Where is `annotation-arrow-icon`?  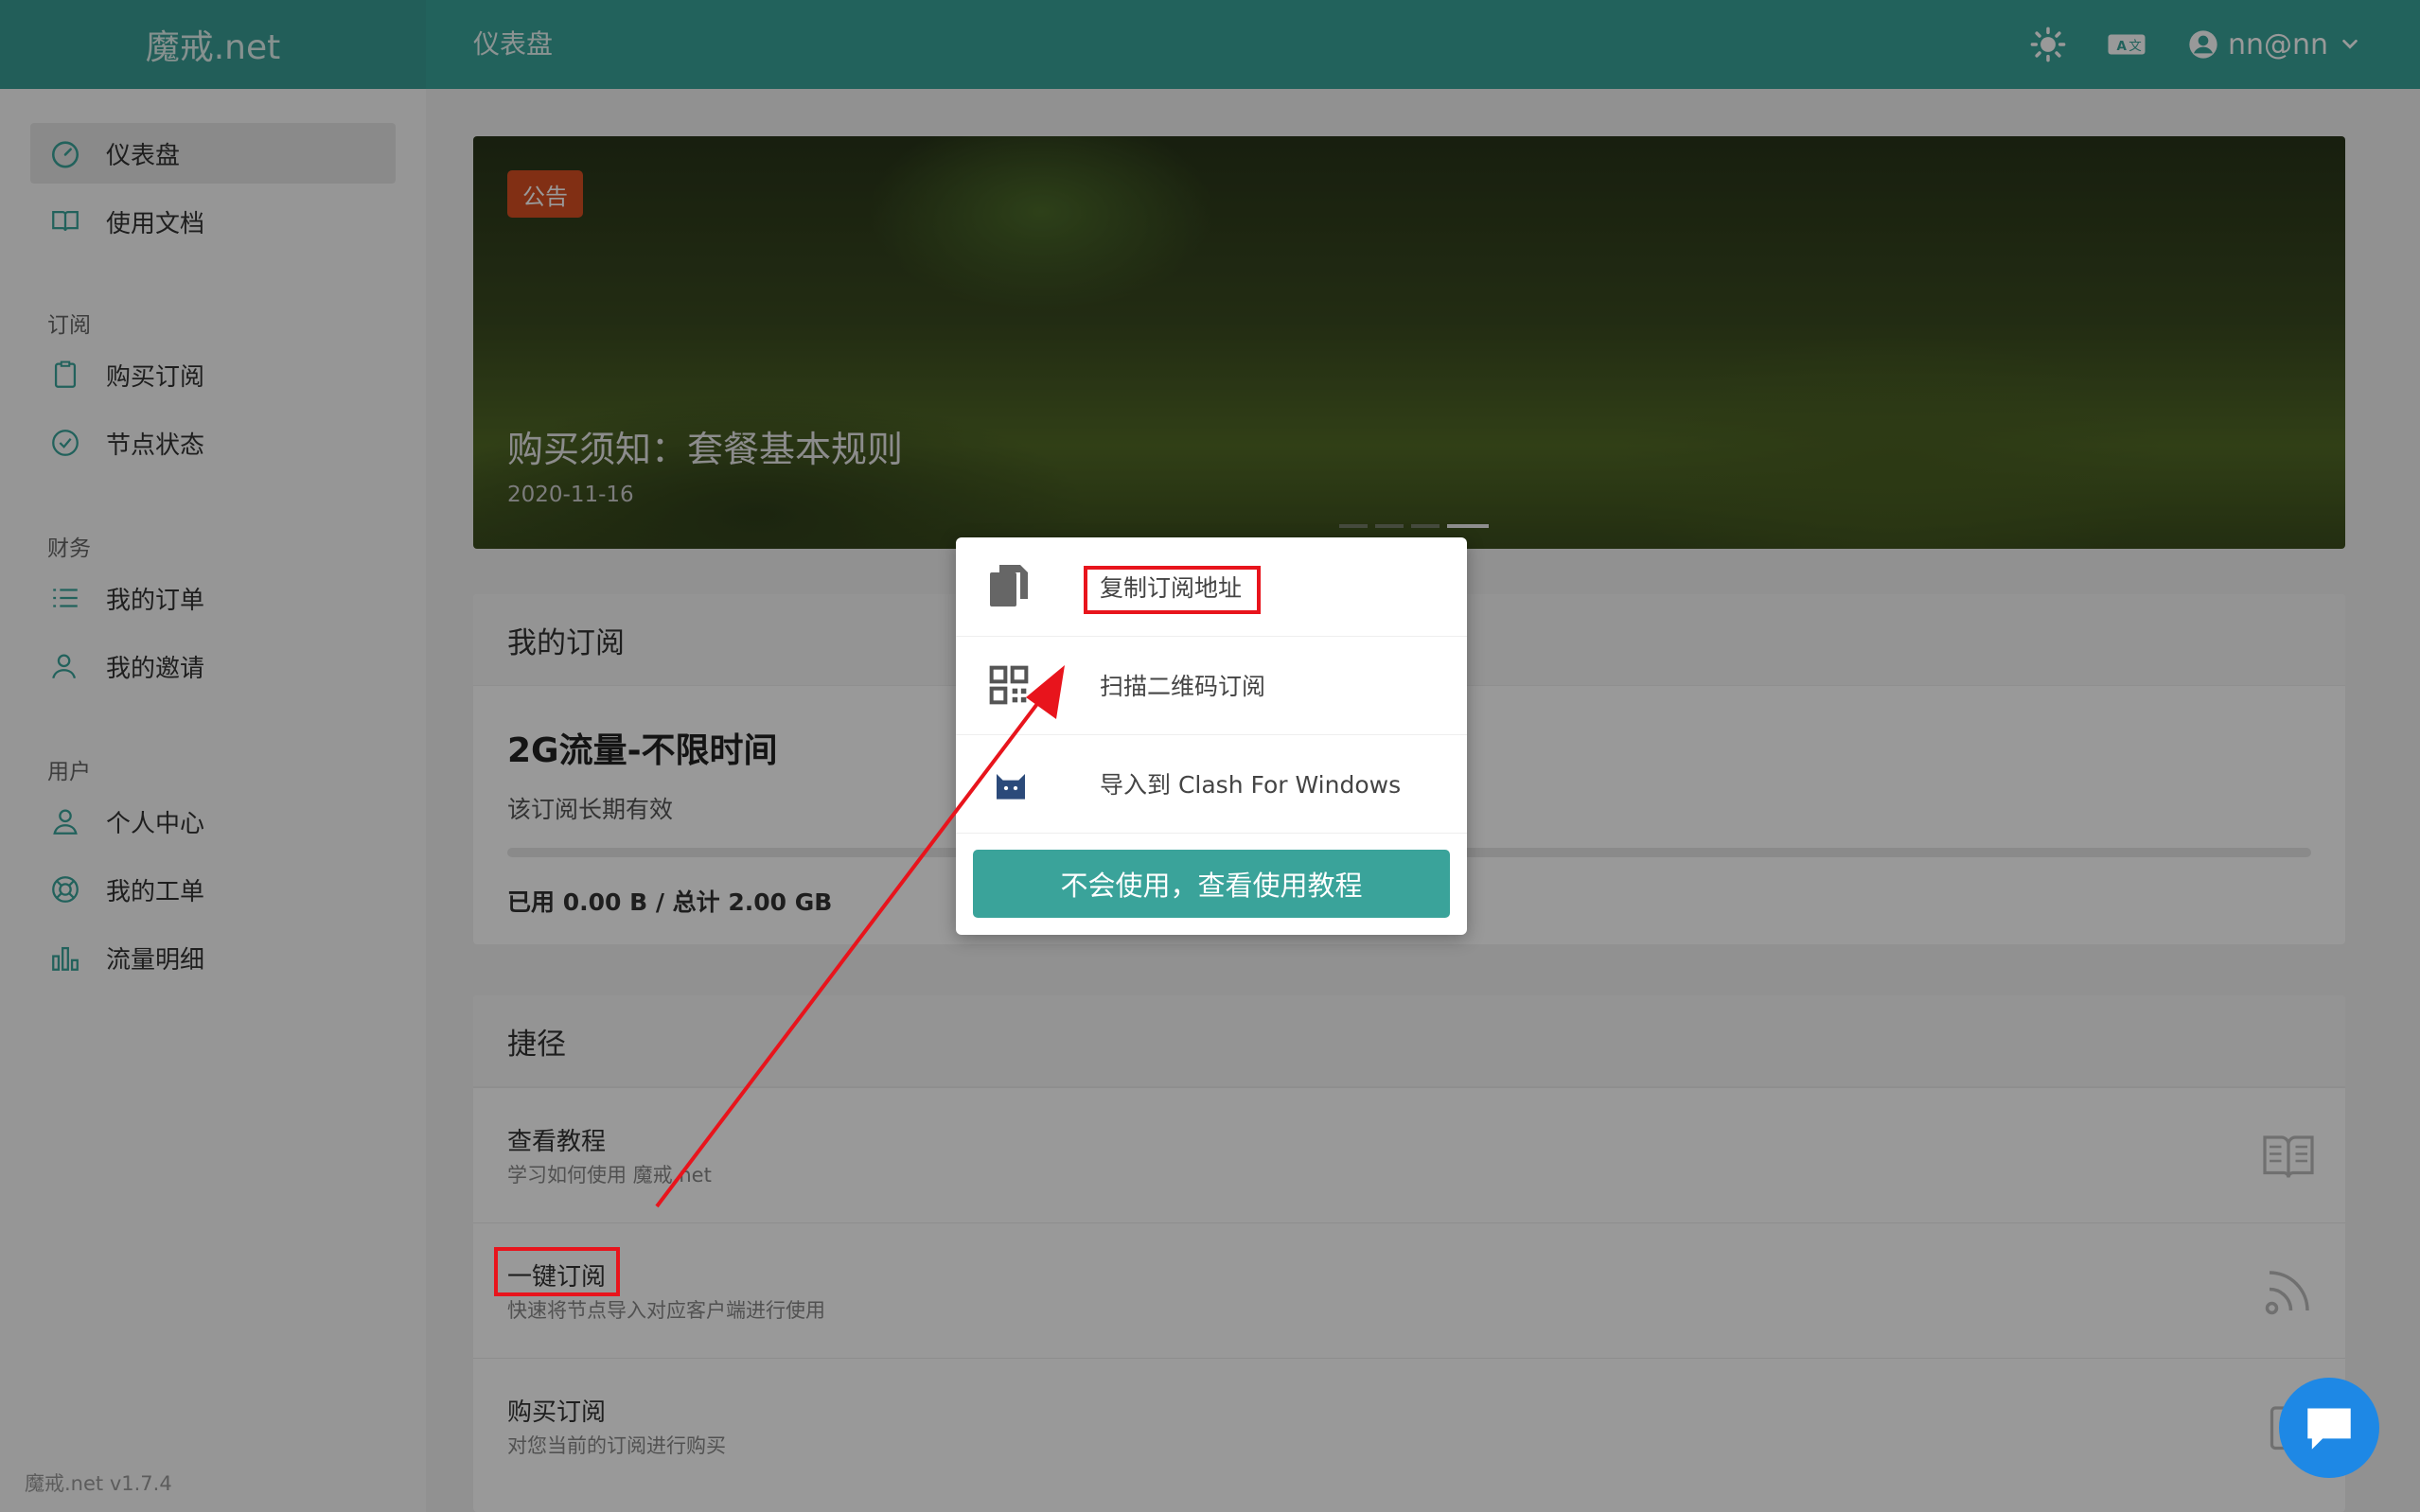
annotation-arrow-icon is located at coordinates (860, 936).